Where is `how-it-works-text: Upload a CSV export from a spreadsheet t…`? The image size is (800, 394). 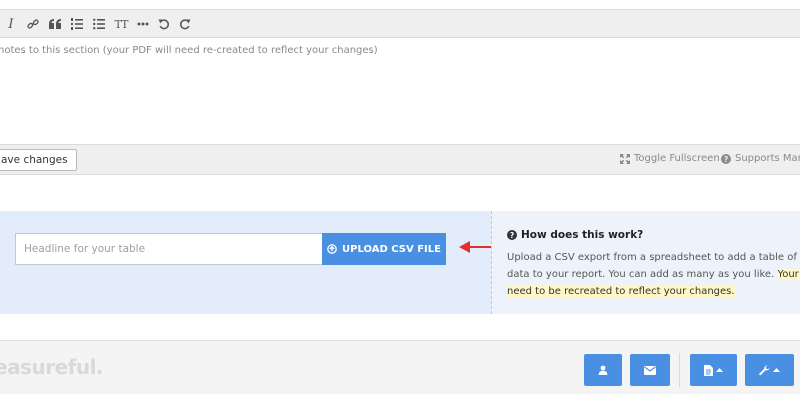 how-it-works-text: Upload a CSV export from a spreadsheet t… is located at coordinates (653, 274).